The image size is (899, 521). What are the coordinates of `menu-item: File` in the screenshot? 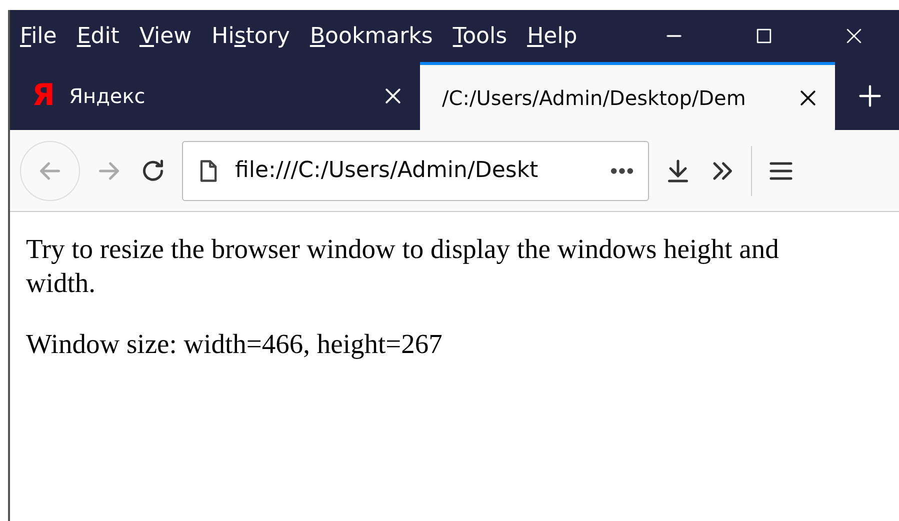 It's located at (38, 36).